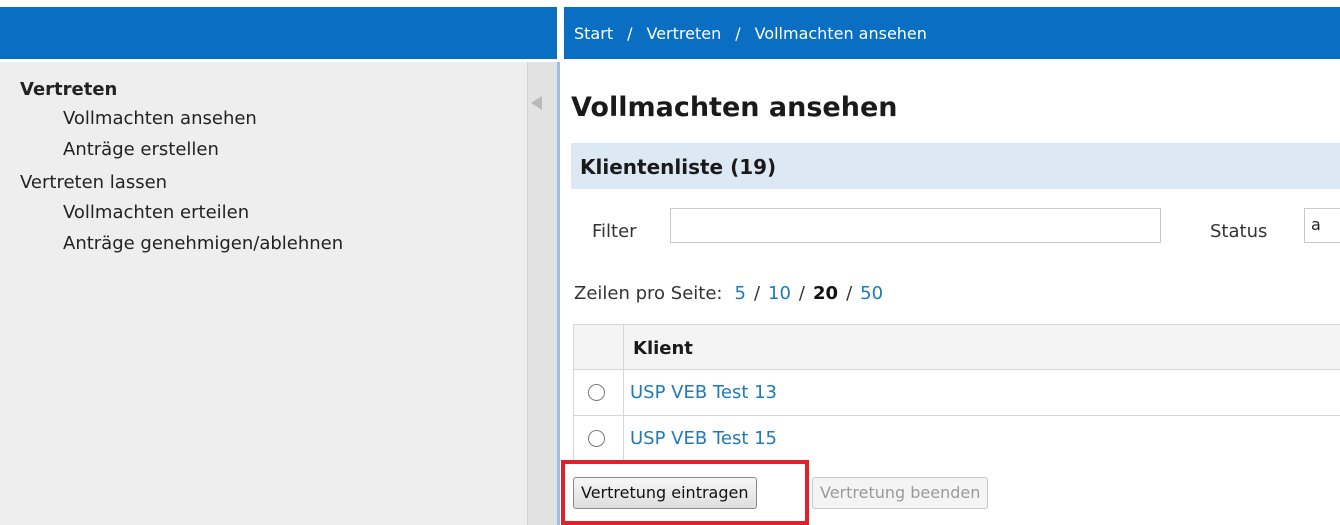 The height and width of the screenshot is (525, 1340). I want to click on table-row: USP VEB Test 13, so click(957, 393).